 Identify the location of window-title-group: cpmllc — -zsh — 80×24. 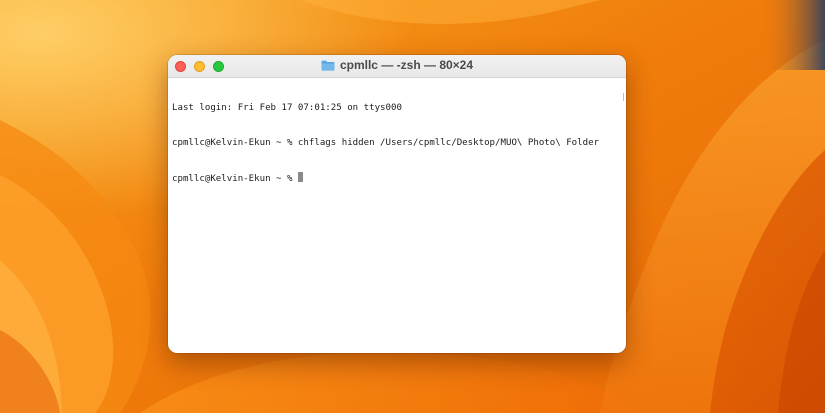
(397, 65).